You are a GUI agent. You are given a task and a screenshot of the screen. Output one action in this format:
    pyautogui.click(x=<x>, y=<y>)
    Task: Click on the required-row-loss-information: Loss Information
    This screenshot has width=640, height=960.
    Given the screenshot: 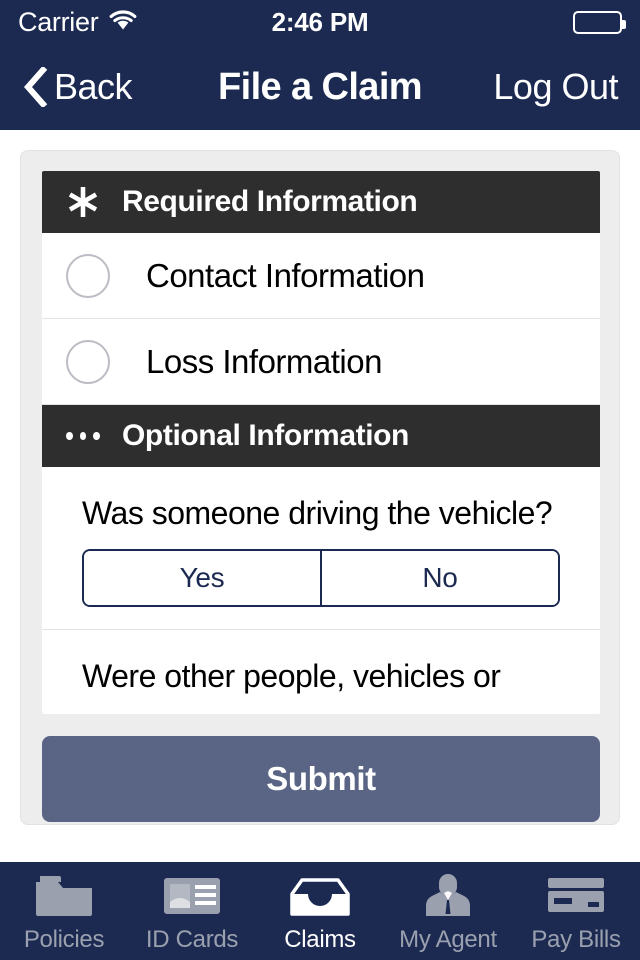 What is the action you would take?
    pyautogui.click(x=321, y=362)
    